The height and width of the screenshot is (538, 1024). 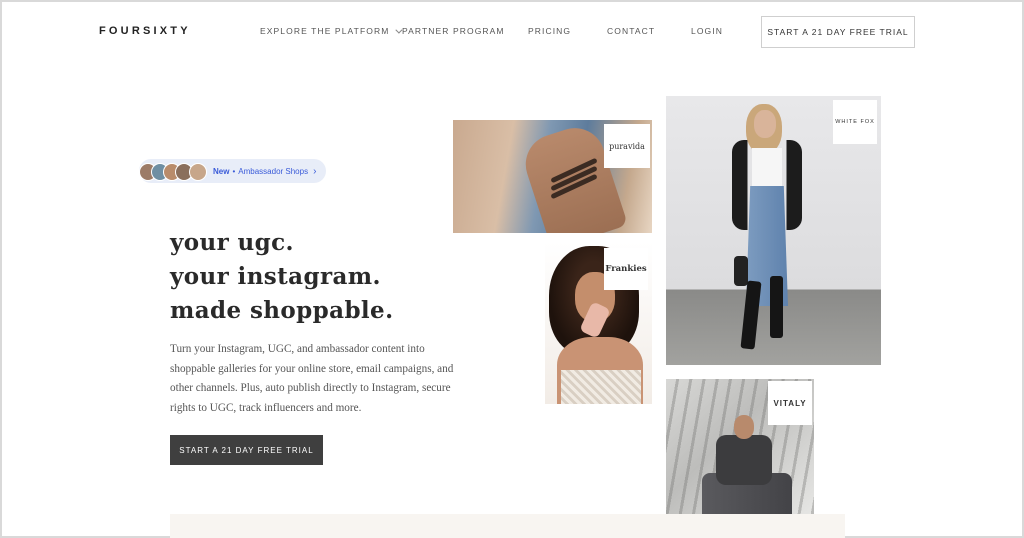 What do you see at coordinates (765, 124) in the screenshot?
I see `photo-face` at bounding box center [765, 124].